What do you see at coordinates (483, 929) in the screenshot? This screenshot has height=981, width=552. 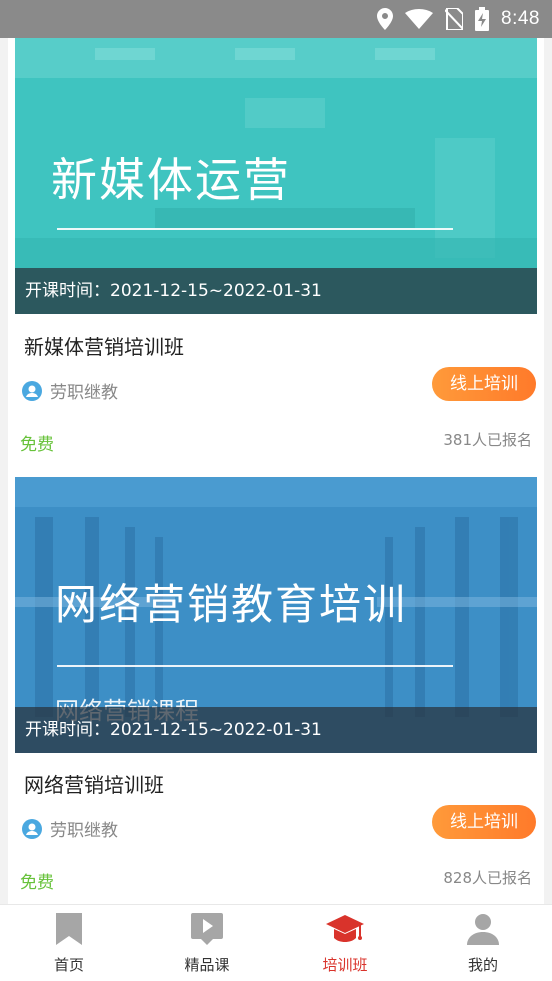 I see `user-icon` at bounding box center [483, 929].